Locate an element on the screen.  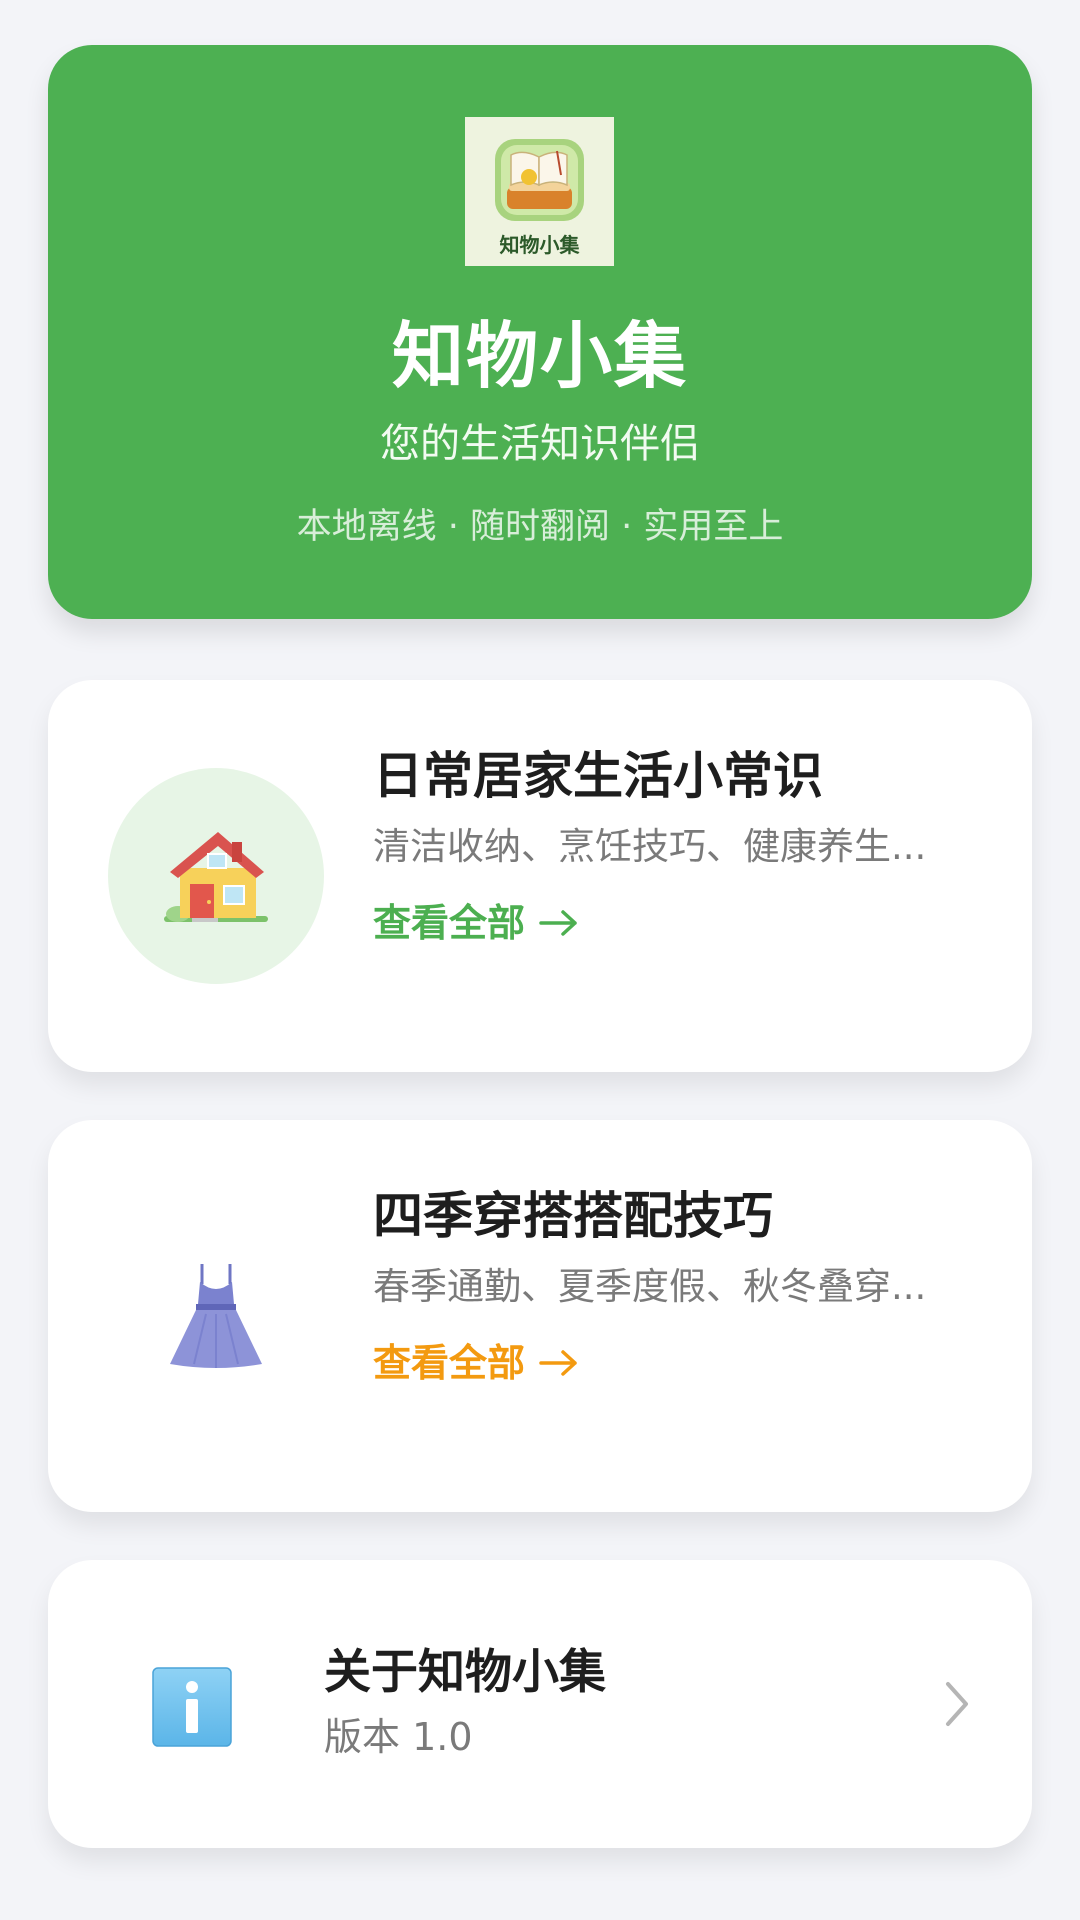
category-title: 日常居家生活小常识 is located at coordinates (598, 776).